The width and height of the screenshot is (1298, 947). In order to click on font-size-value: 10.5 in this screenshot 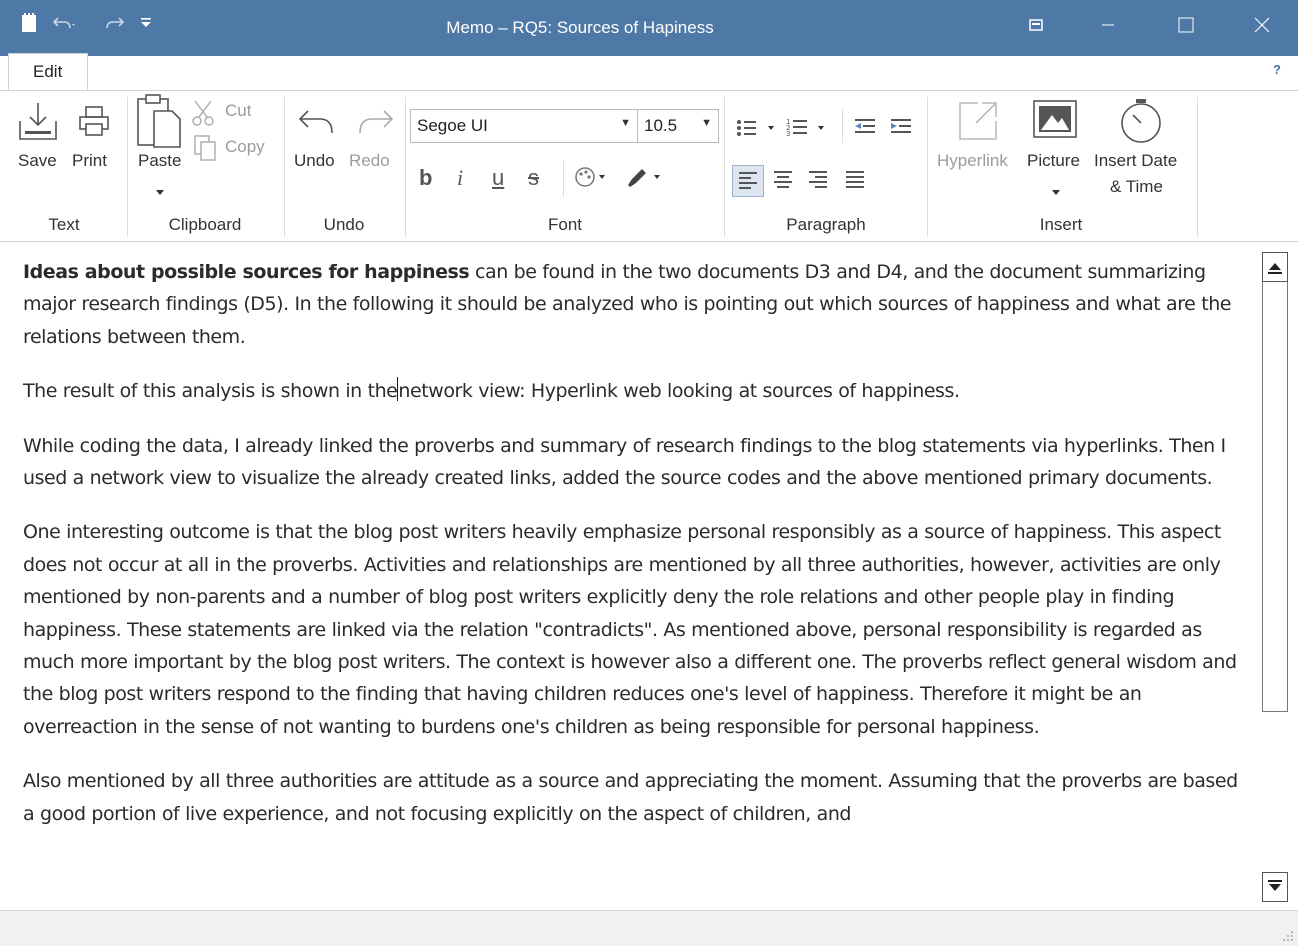, I will do `click(661, 125)`.